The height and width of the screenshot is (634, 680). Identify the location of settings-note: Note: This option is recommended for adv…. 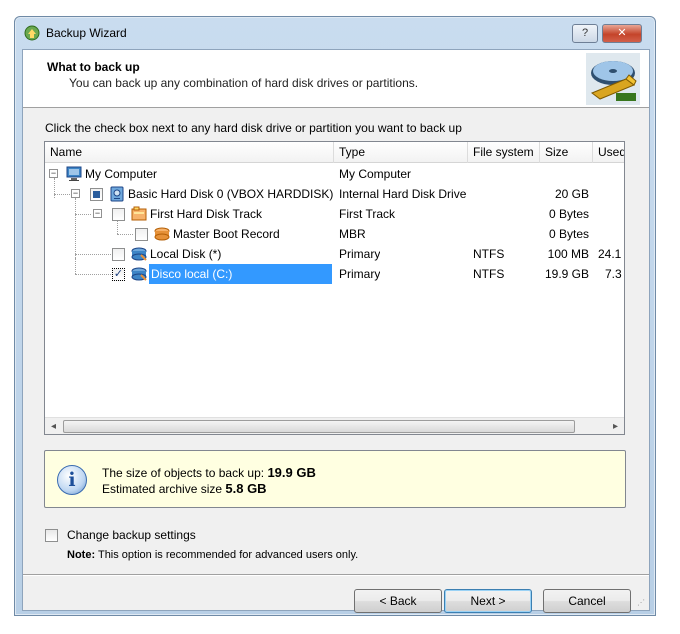
(212, 555).